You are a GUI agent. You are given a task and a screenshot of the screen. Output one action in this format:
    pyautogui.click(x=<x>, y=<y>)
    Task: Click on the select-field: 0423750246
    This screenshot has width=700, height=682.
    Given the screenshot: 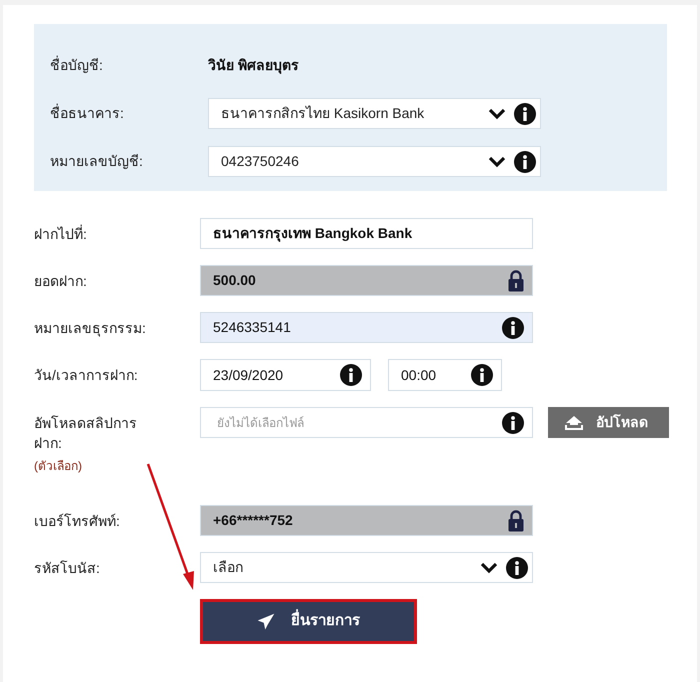 What is the action you would take?
    pyautogui.click(x=374, y=161)
    